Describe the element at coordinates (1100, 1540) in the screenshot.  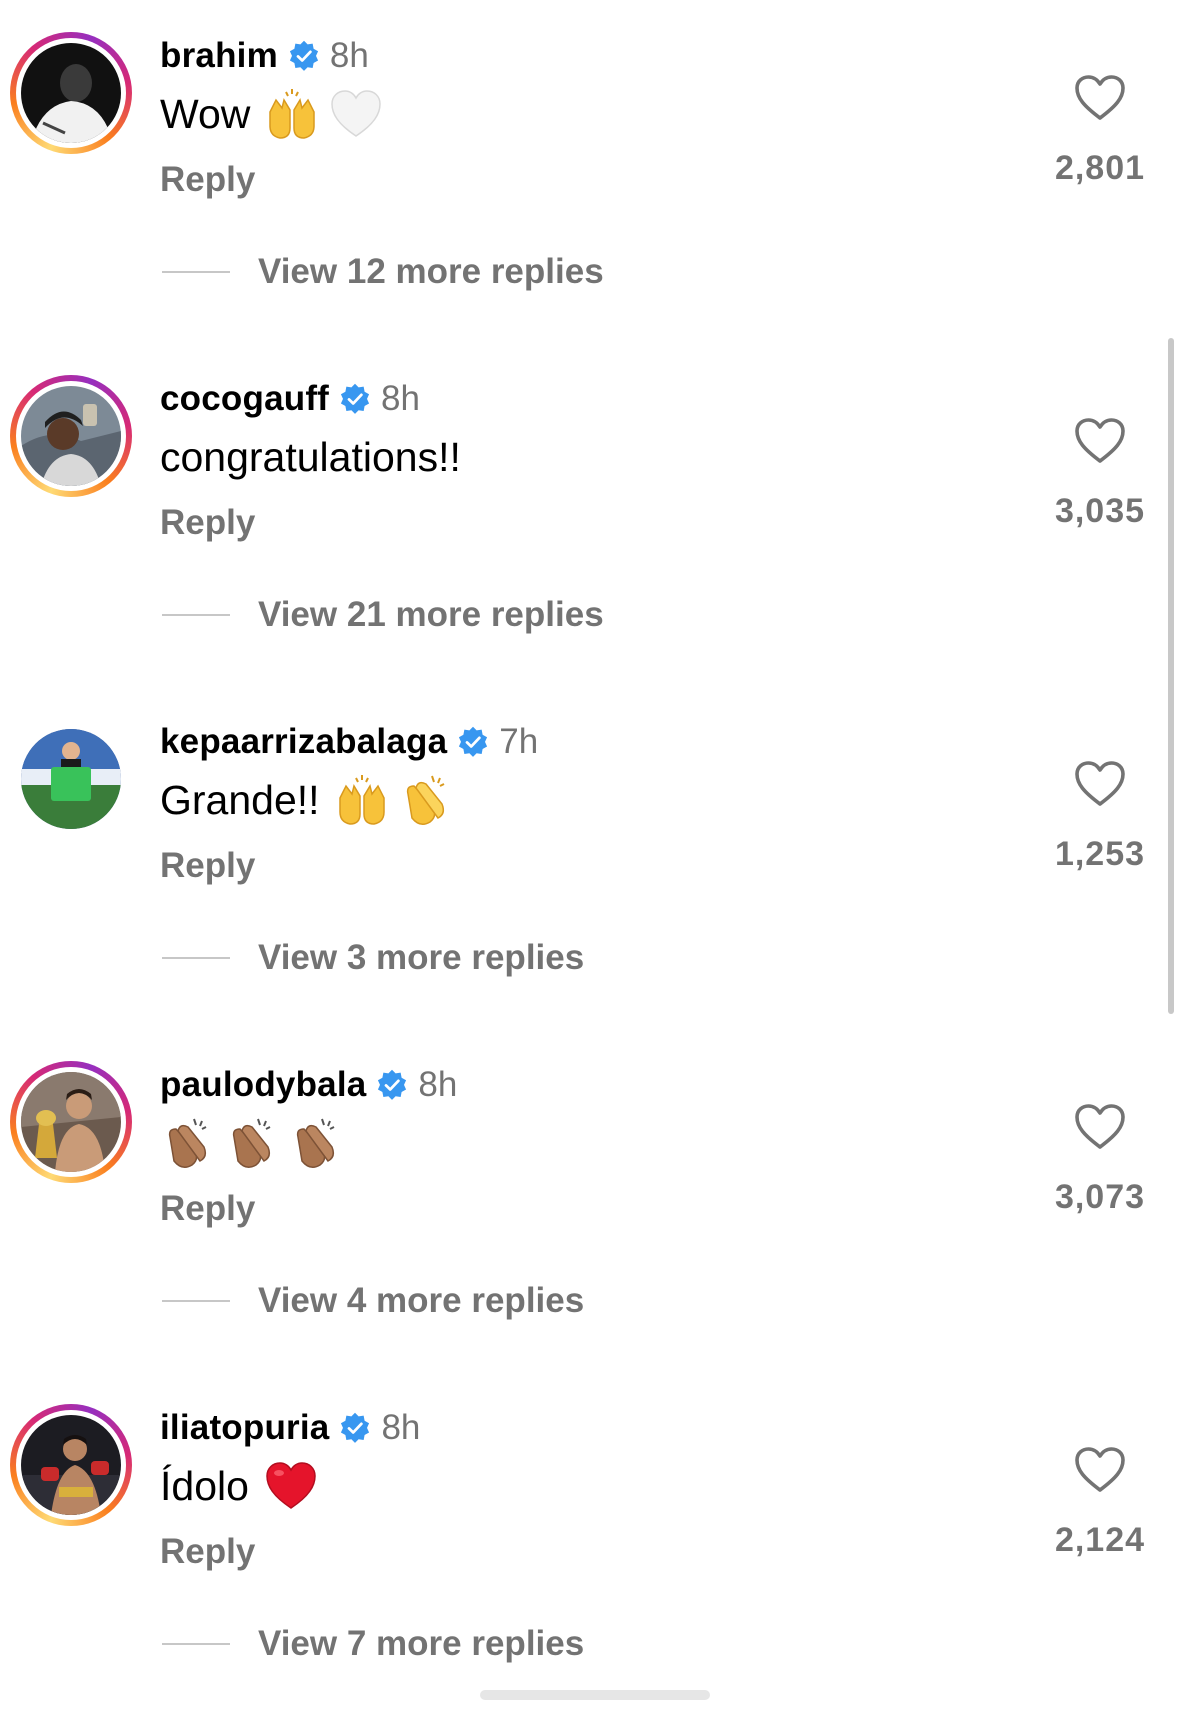
I see `like-count: 2,124` at that location.